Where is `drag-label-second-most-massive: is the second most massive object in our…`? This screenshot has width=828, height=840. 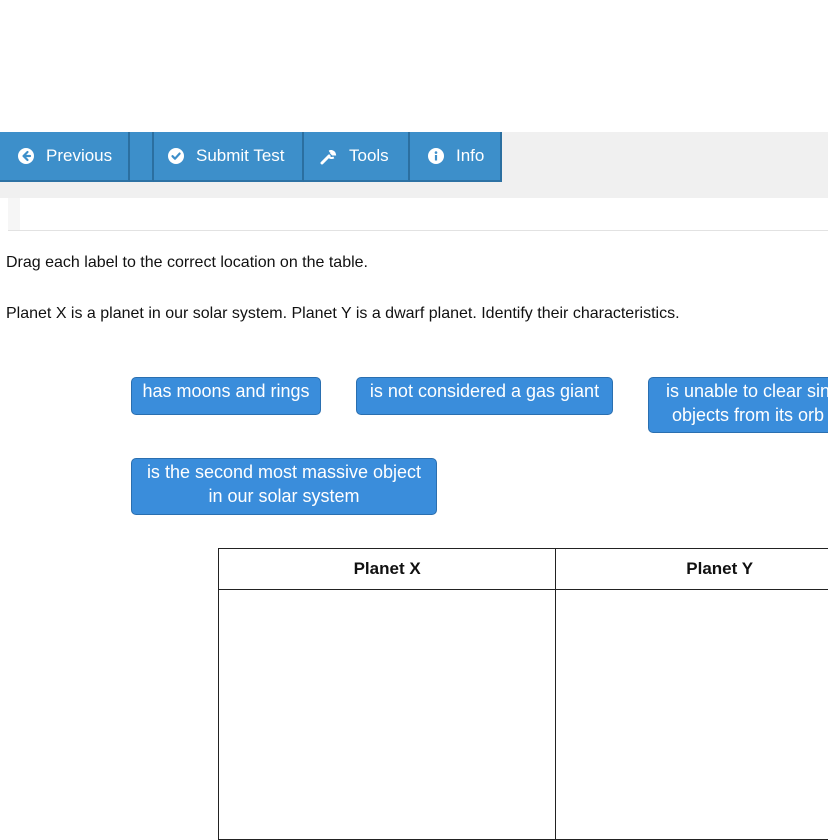
drag-label-second-most-massive: is the second most massive object in our… is located at coordinates (284, 486).